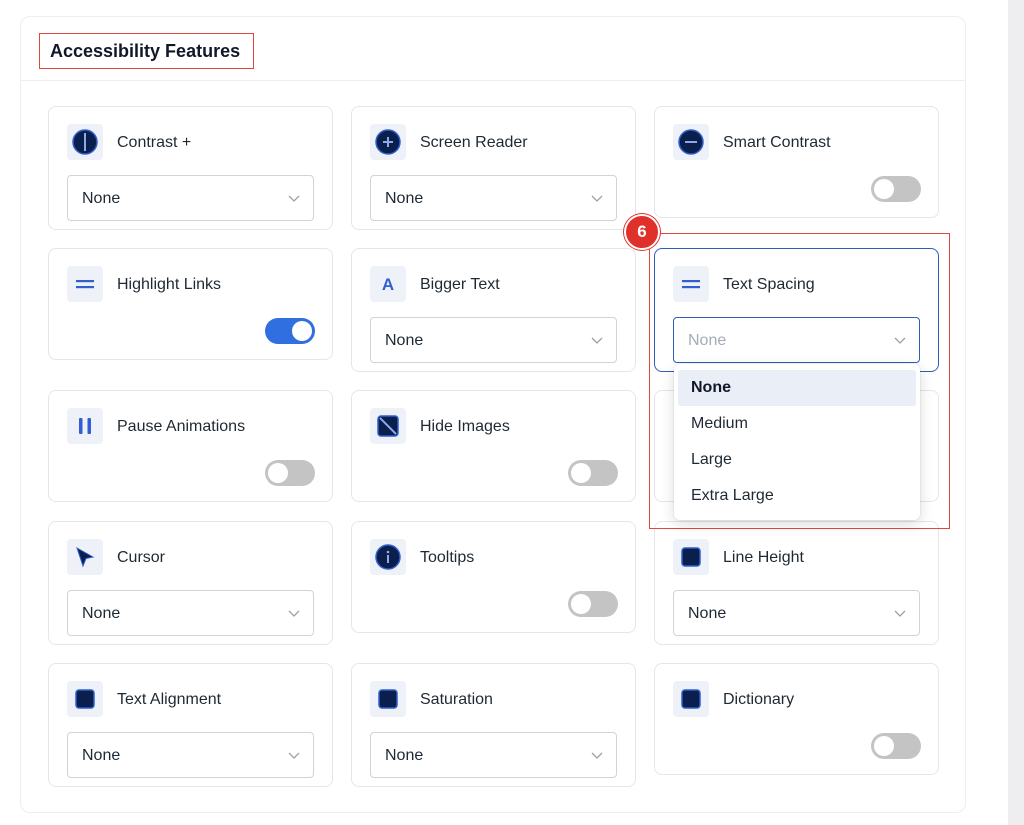  What do you see at coordinates (181, 426) in the screenshot?
I see `card-label: Pause Animations` at bounding box center [181, 426].